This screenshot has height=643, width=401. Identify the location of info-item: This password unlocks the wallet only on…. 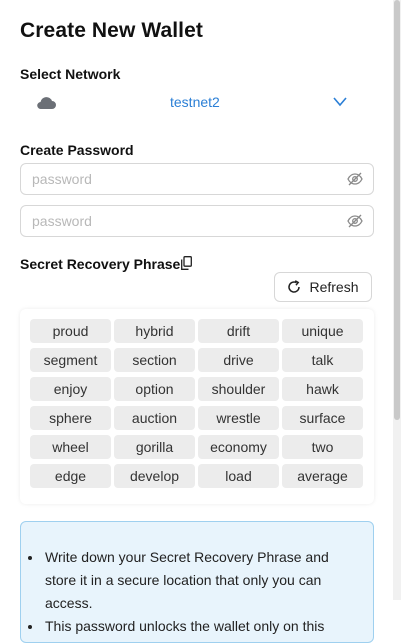
(203, 626).